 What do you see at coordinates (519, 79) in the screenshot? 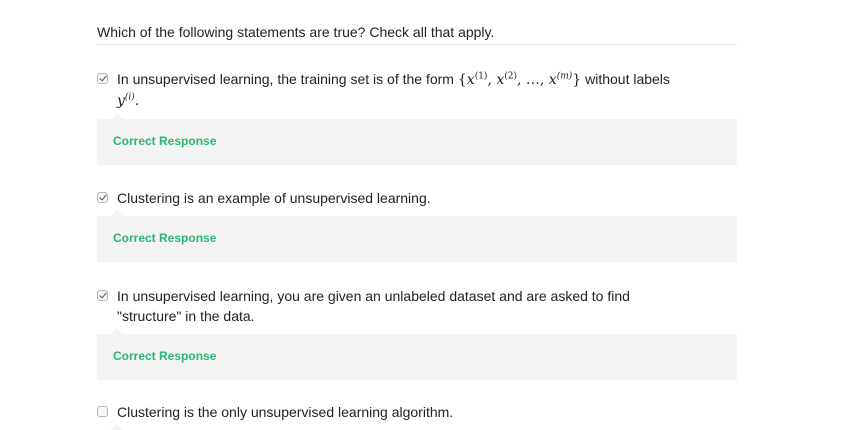
I see `option-1-formula: {x(1), x(2), …, x(m)}` at bounding box center [519, 79].